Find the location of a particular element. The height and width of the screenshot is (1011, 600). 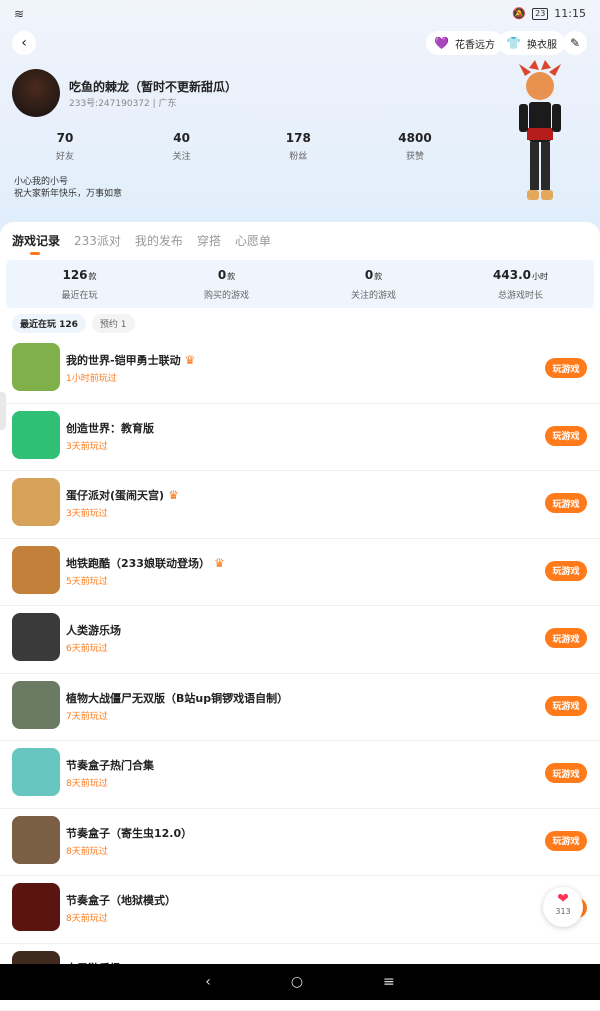

bell-off-icon: 🔕 is located at coordinates (519, 13).